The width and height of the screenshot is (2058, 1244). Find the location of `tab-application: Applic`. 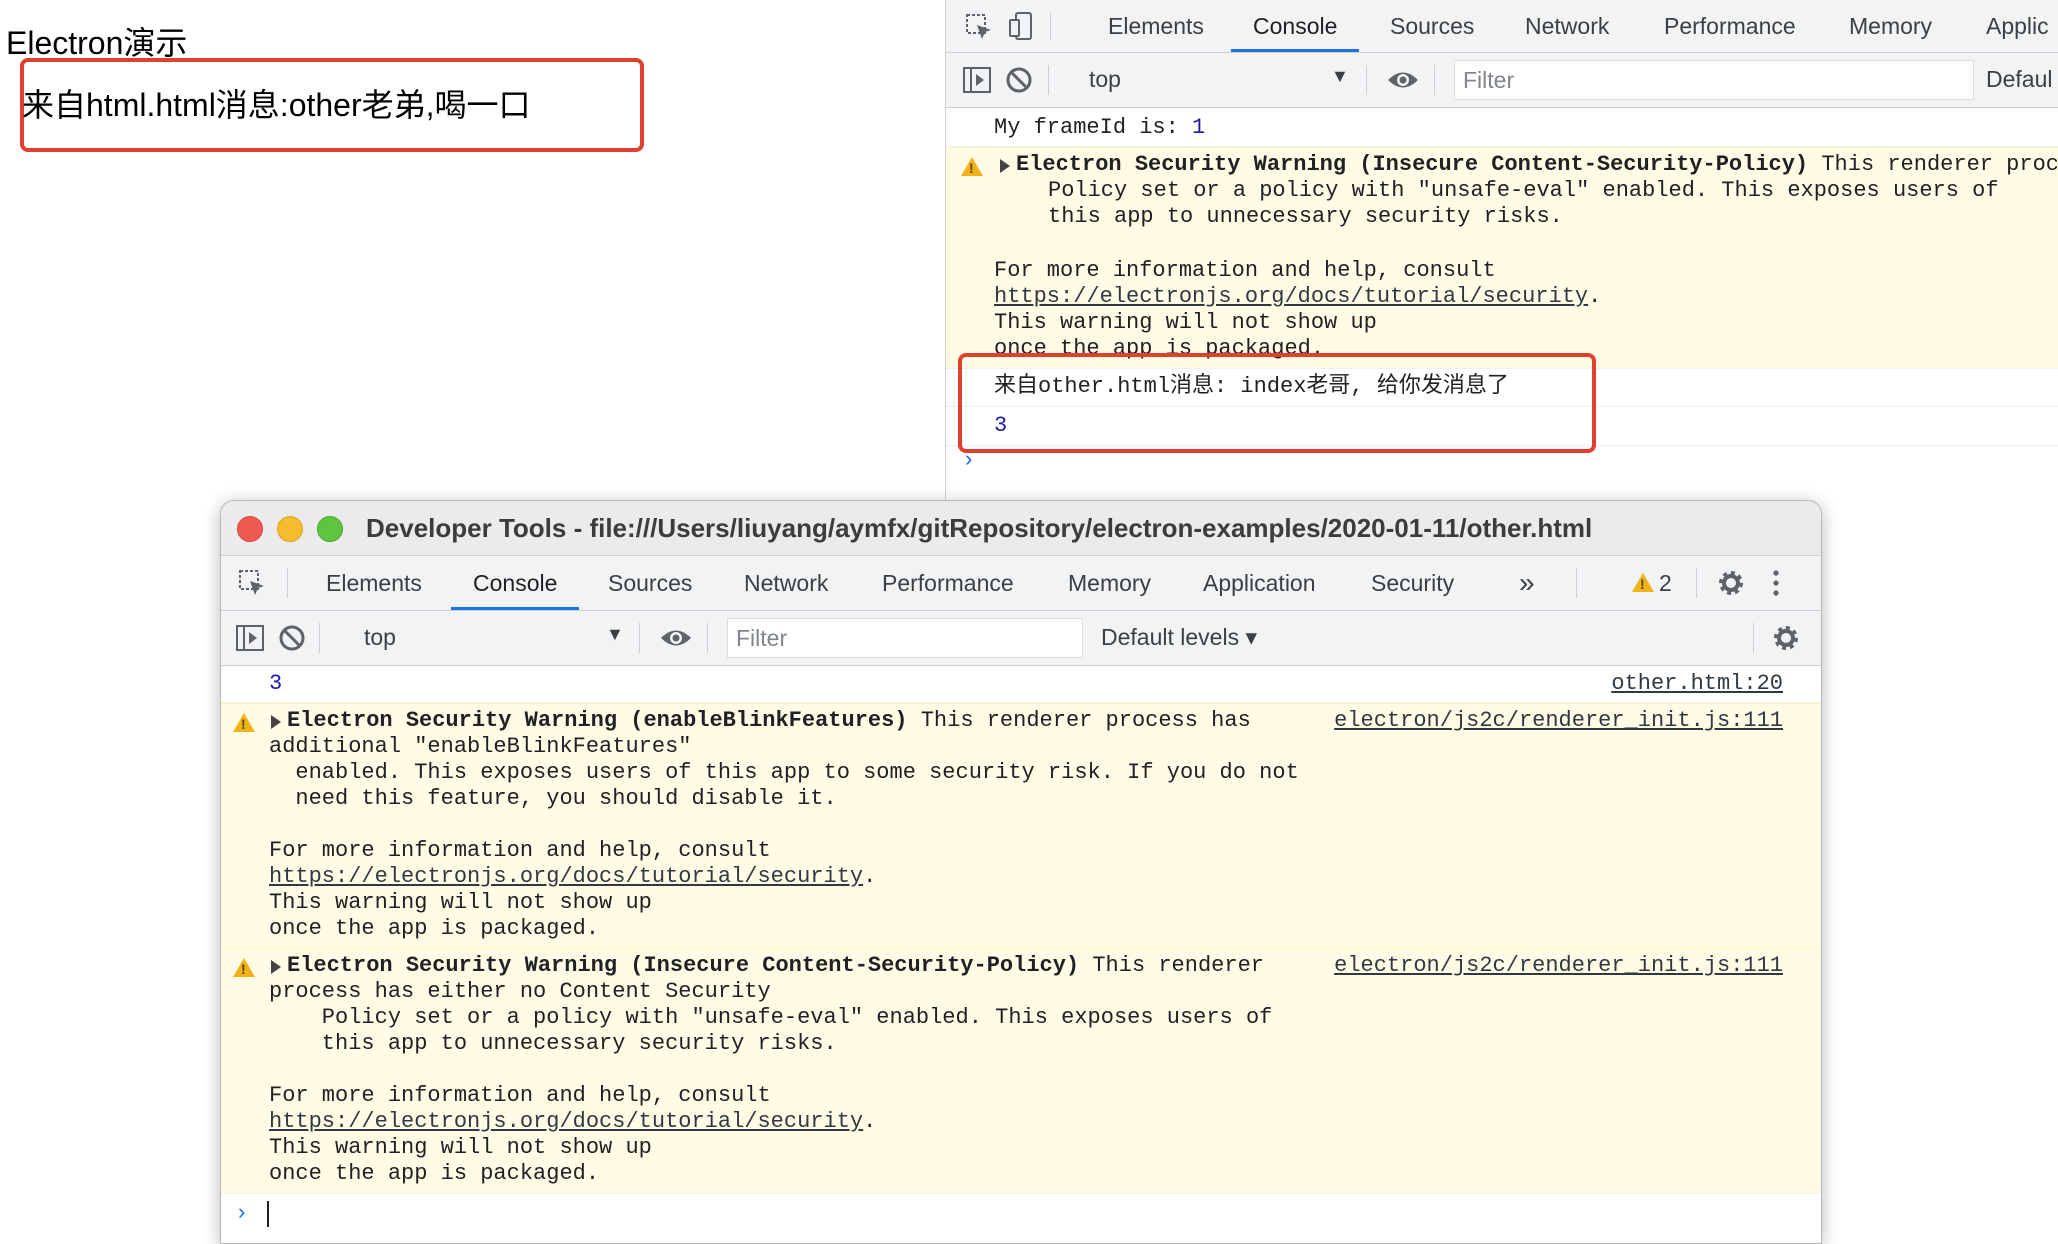

tab-application: Applic is located at coordinates (2017, 26).